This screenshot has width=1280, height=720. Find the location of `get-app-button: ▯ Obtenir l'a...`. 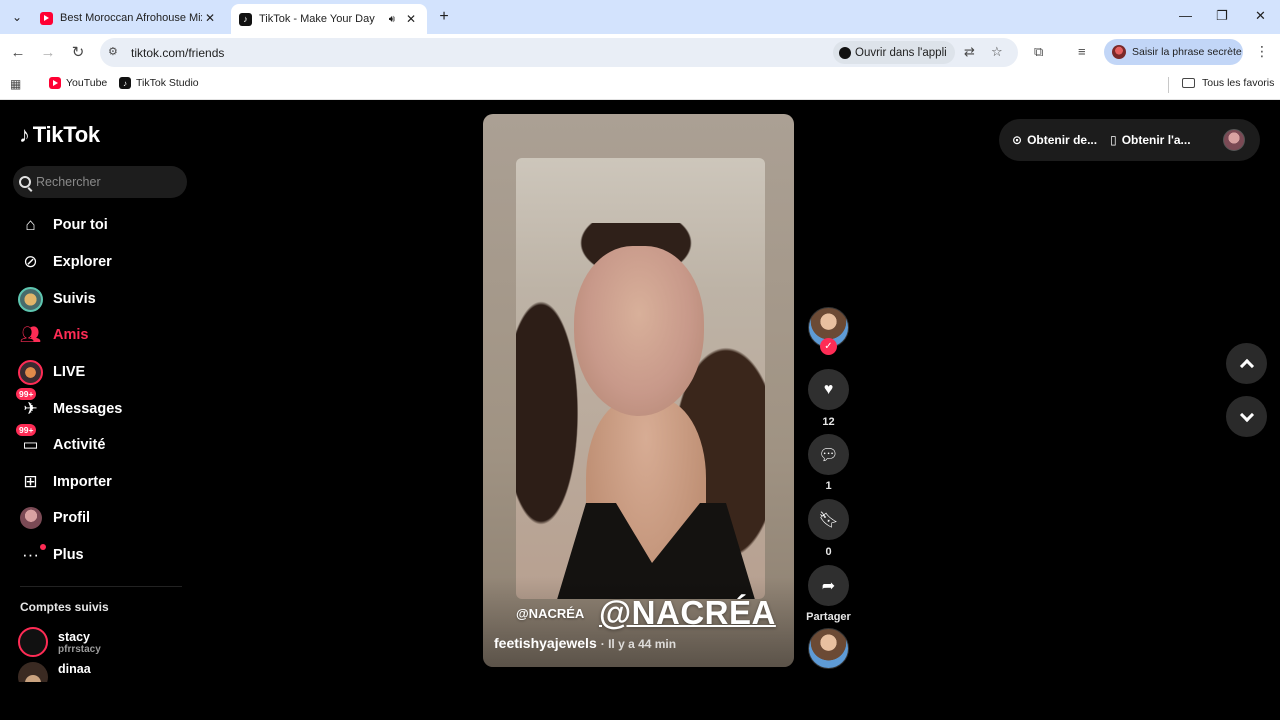

get-app-button: ▯ Obtenir l'a... is located at coordinates (1150, 140).